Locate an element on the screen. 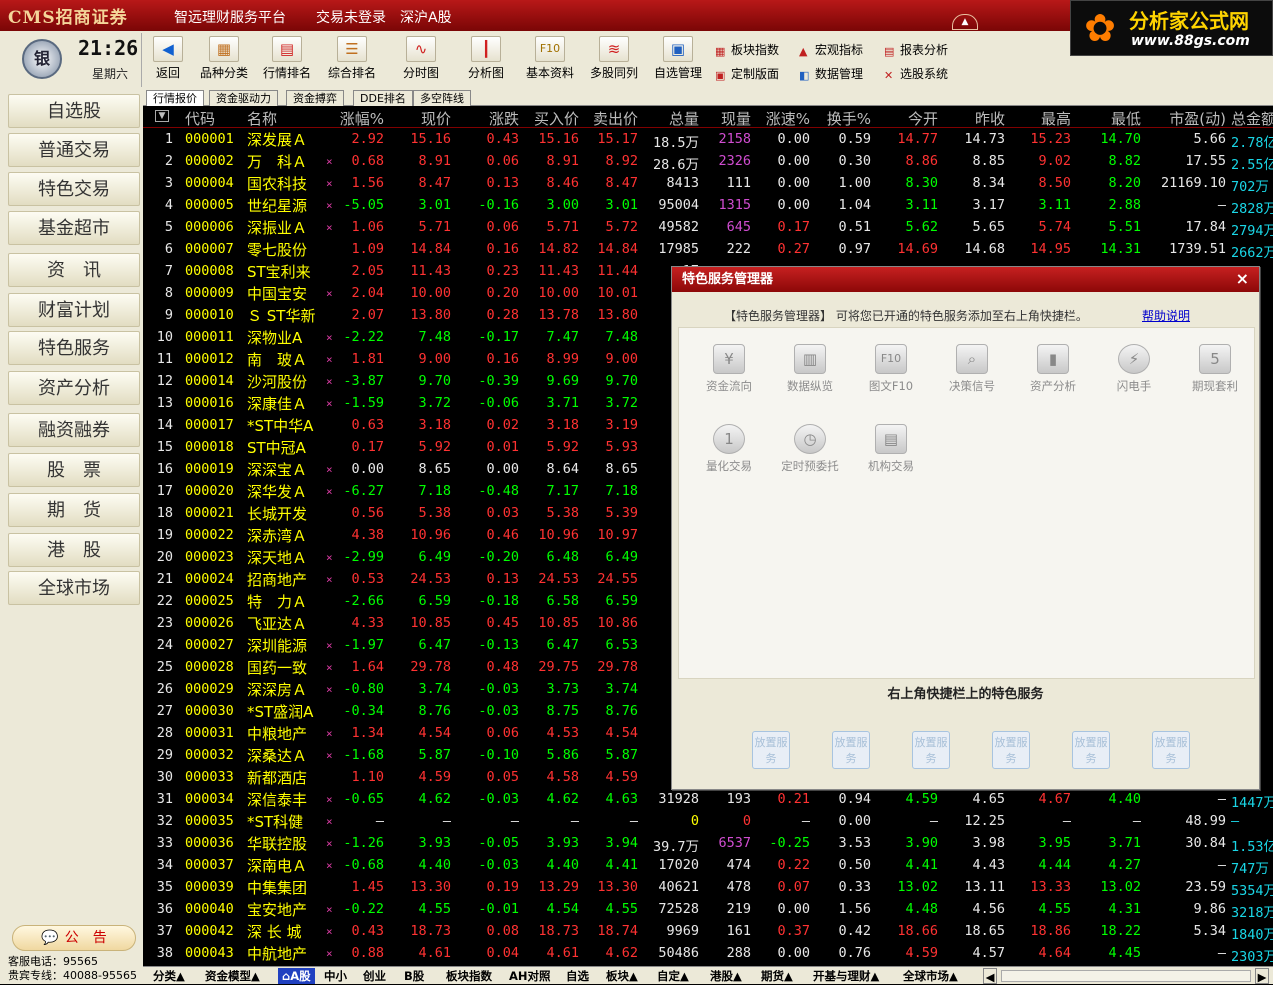 The image size is (1273, 985). sidebar-item-asset-analysis: 资产分析 is located at coordinates (74, 388).